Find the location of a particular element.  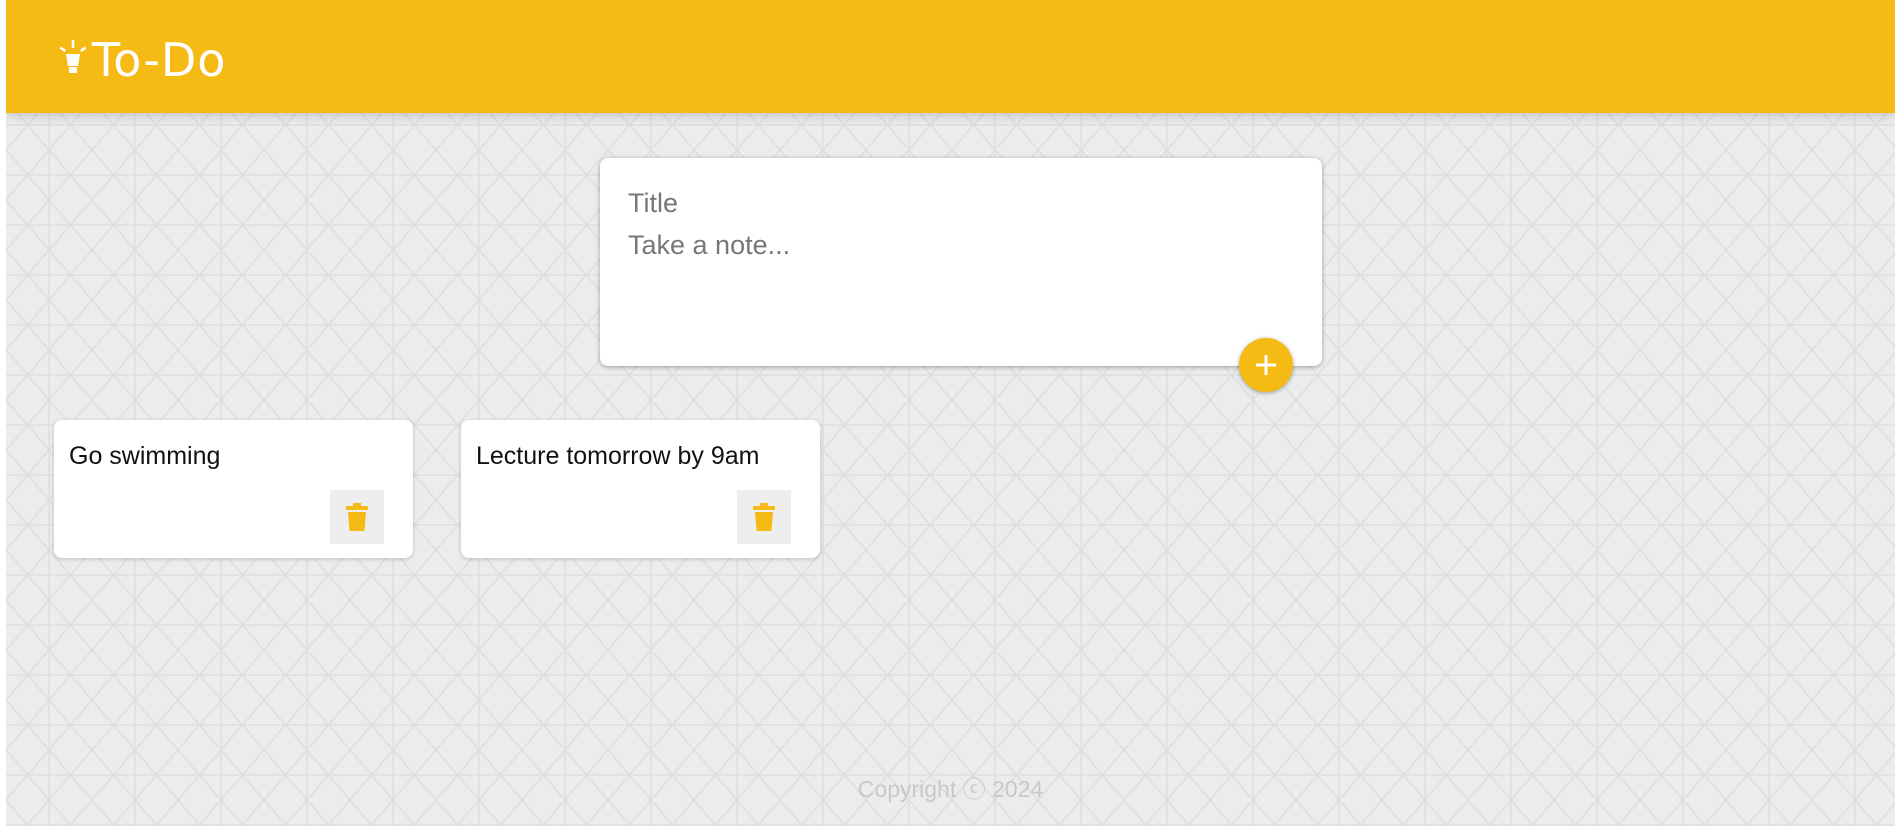

plus-icon is located at coordinates (1266, 365).